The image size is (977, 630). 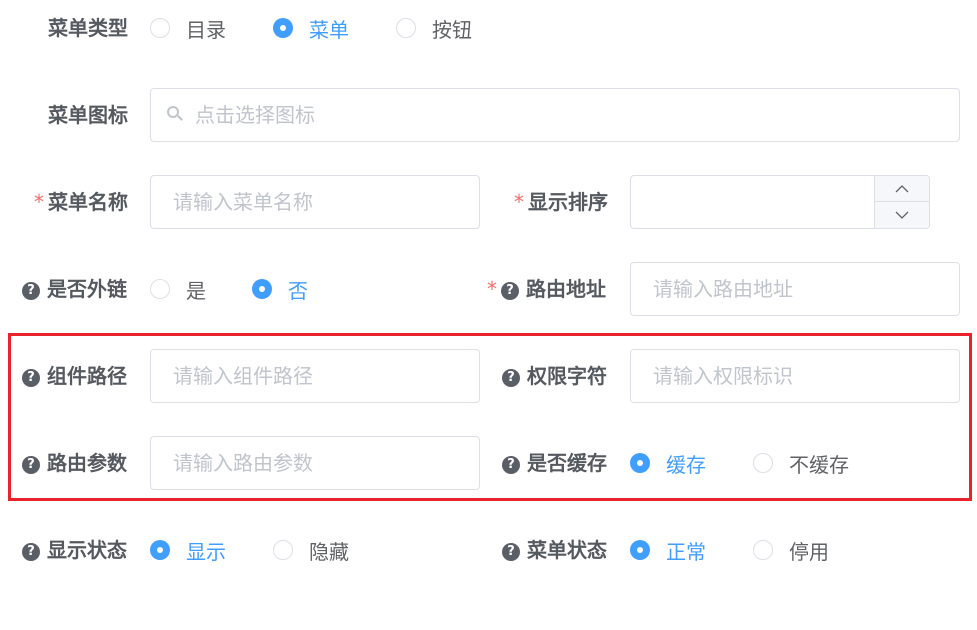 I want to click on visible-radio-hide: 隐藏, so click(x=311, y=550).